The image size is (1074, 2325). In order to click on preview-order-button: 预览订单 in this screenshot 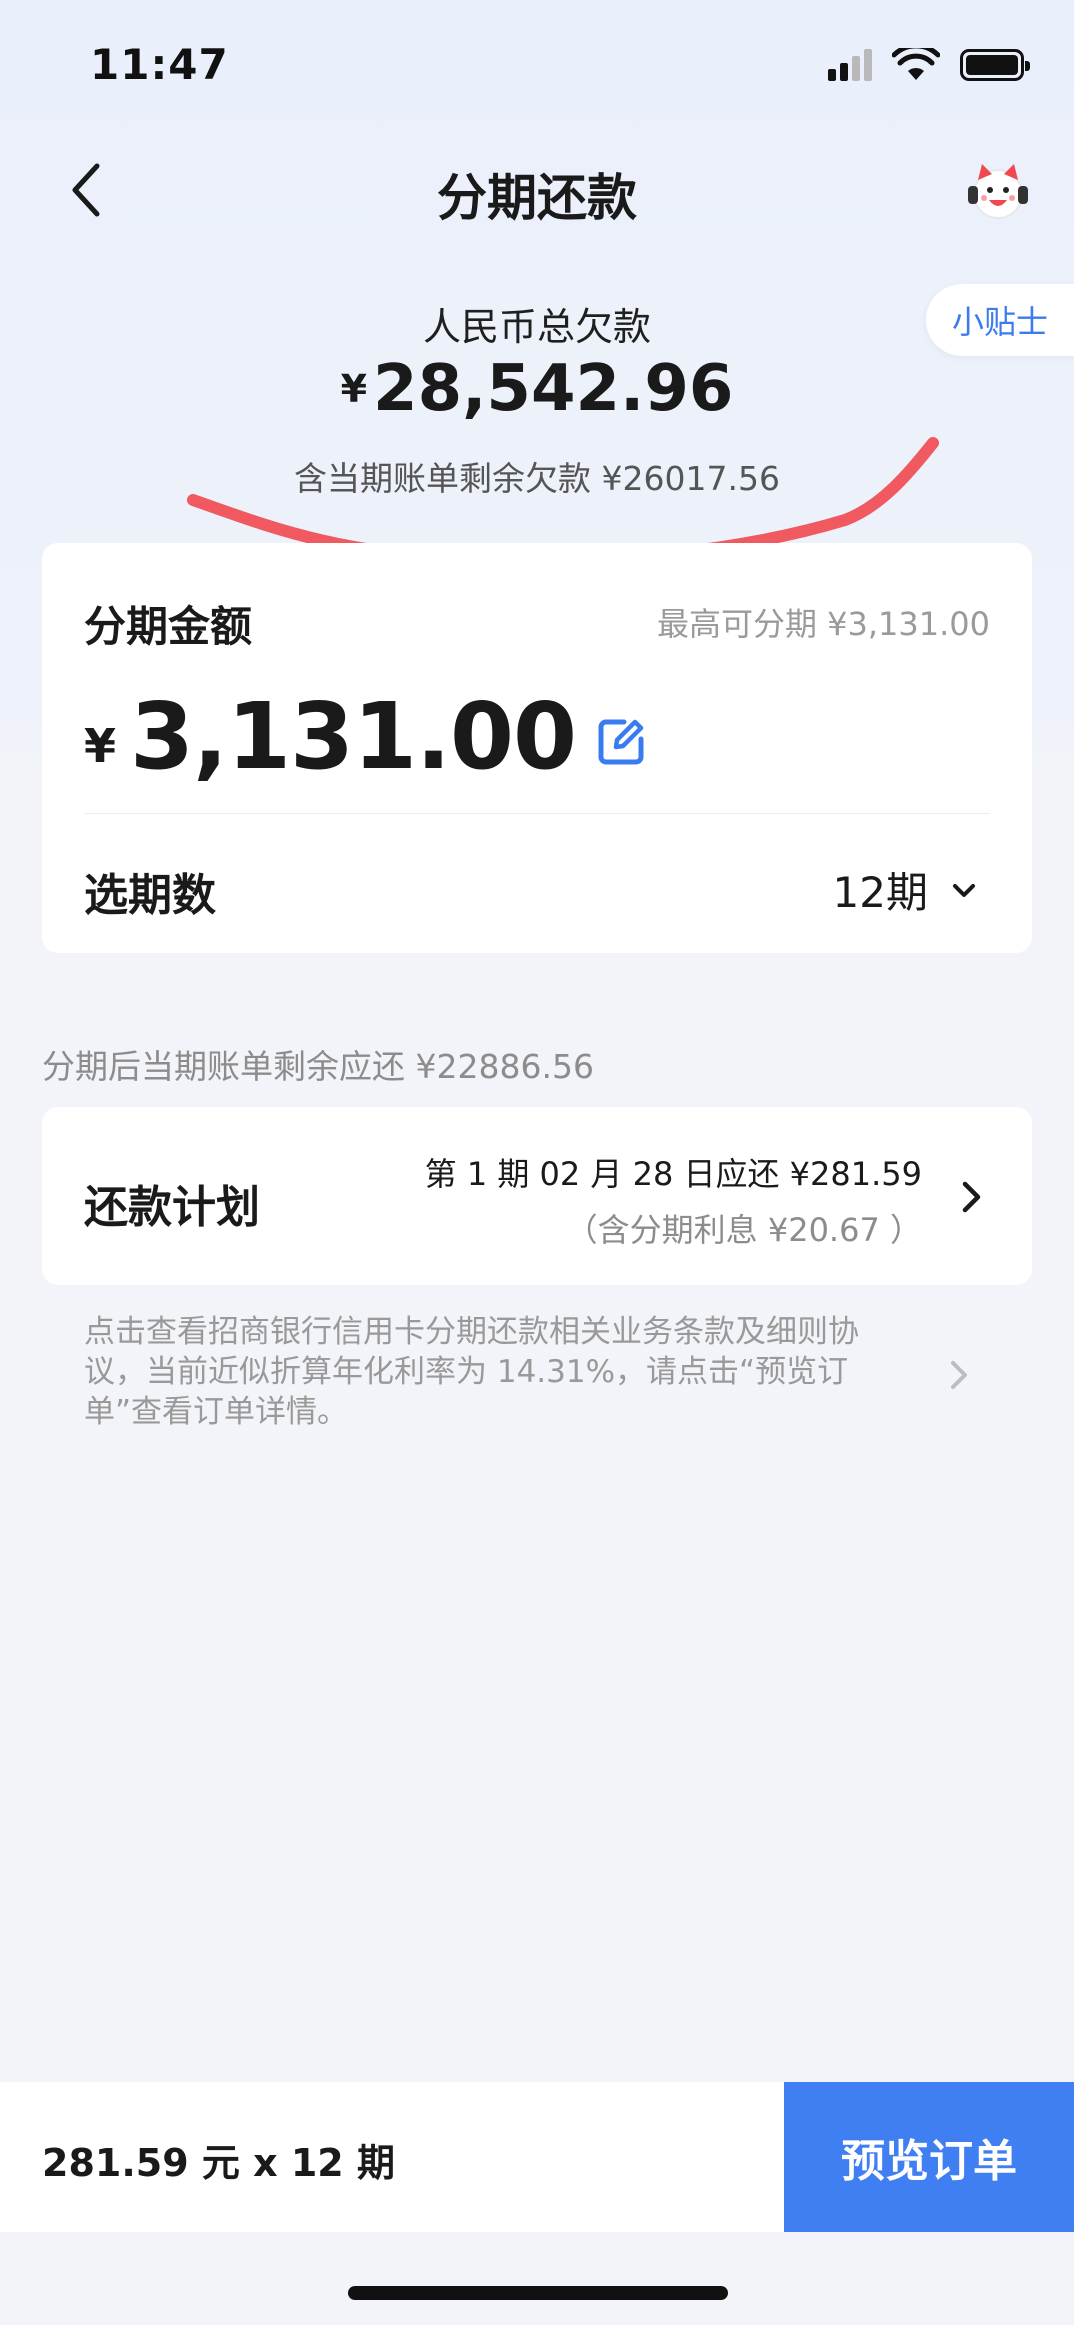, I will do `click(929, 2157)`.